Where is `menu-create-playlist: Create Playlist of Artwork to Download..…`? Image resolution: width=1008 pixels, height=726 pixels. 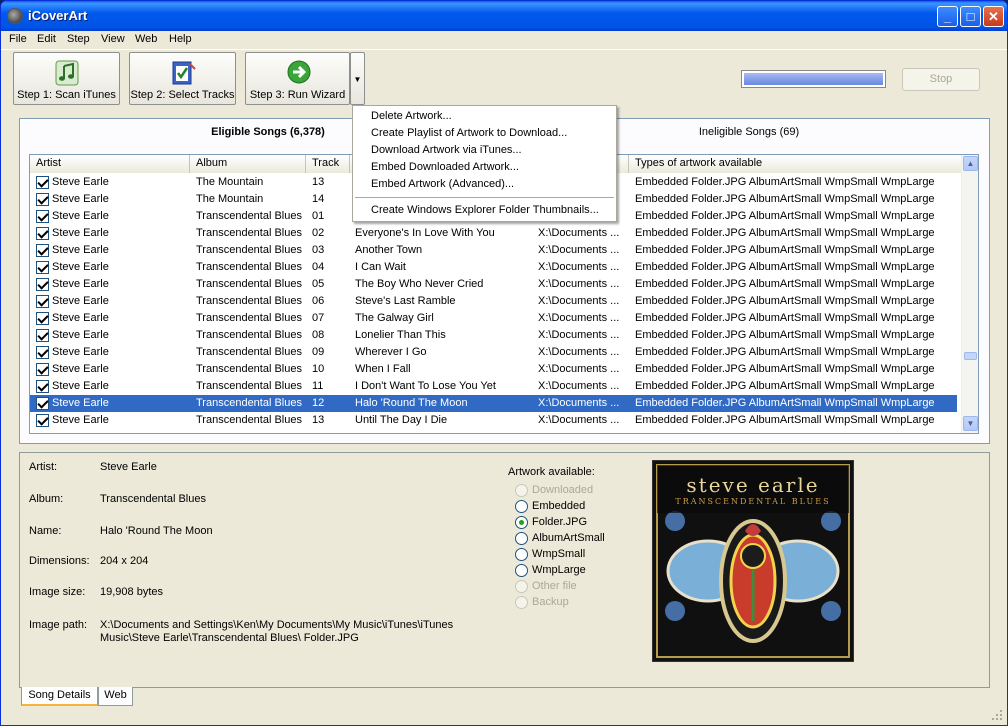
menu-create-playlist: Create Playlist of Artwork to Download..… is located at coordinates (469, 133).